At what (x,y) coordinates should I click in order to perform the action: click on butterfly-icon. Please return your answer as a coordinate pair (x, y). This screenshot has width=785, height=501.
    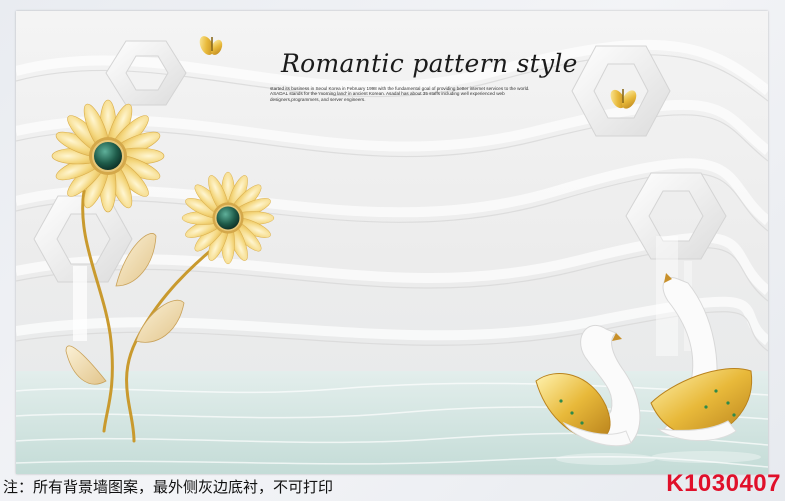
    Looking at the image, I should click on (211, 45).